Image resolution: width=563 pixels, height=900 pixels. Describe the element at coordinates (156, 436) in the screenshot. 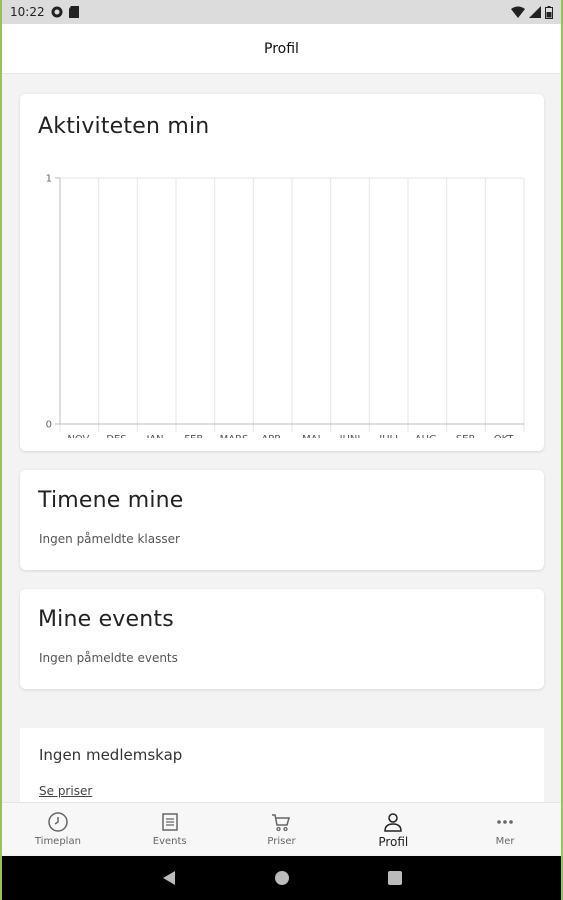

I see `chart-x-tick-label: JAN.` at that location.